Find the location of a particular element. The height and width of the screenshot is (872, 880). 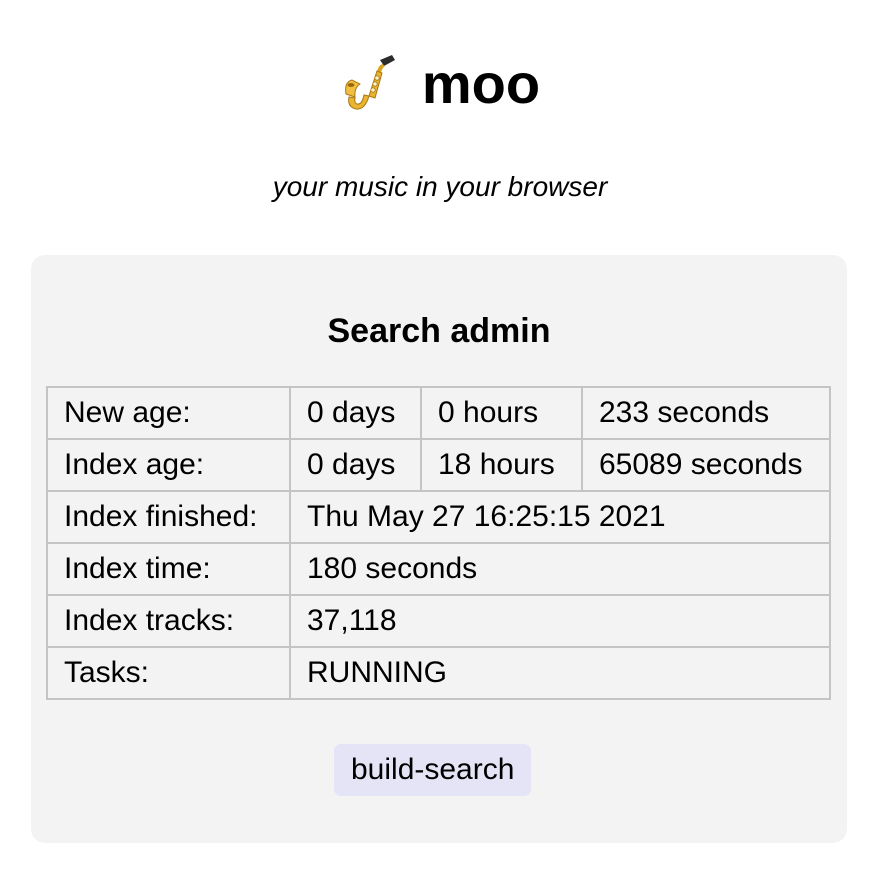

value-cell: 37,118 is located at coordinates (560, 621).